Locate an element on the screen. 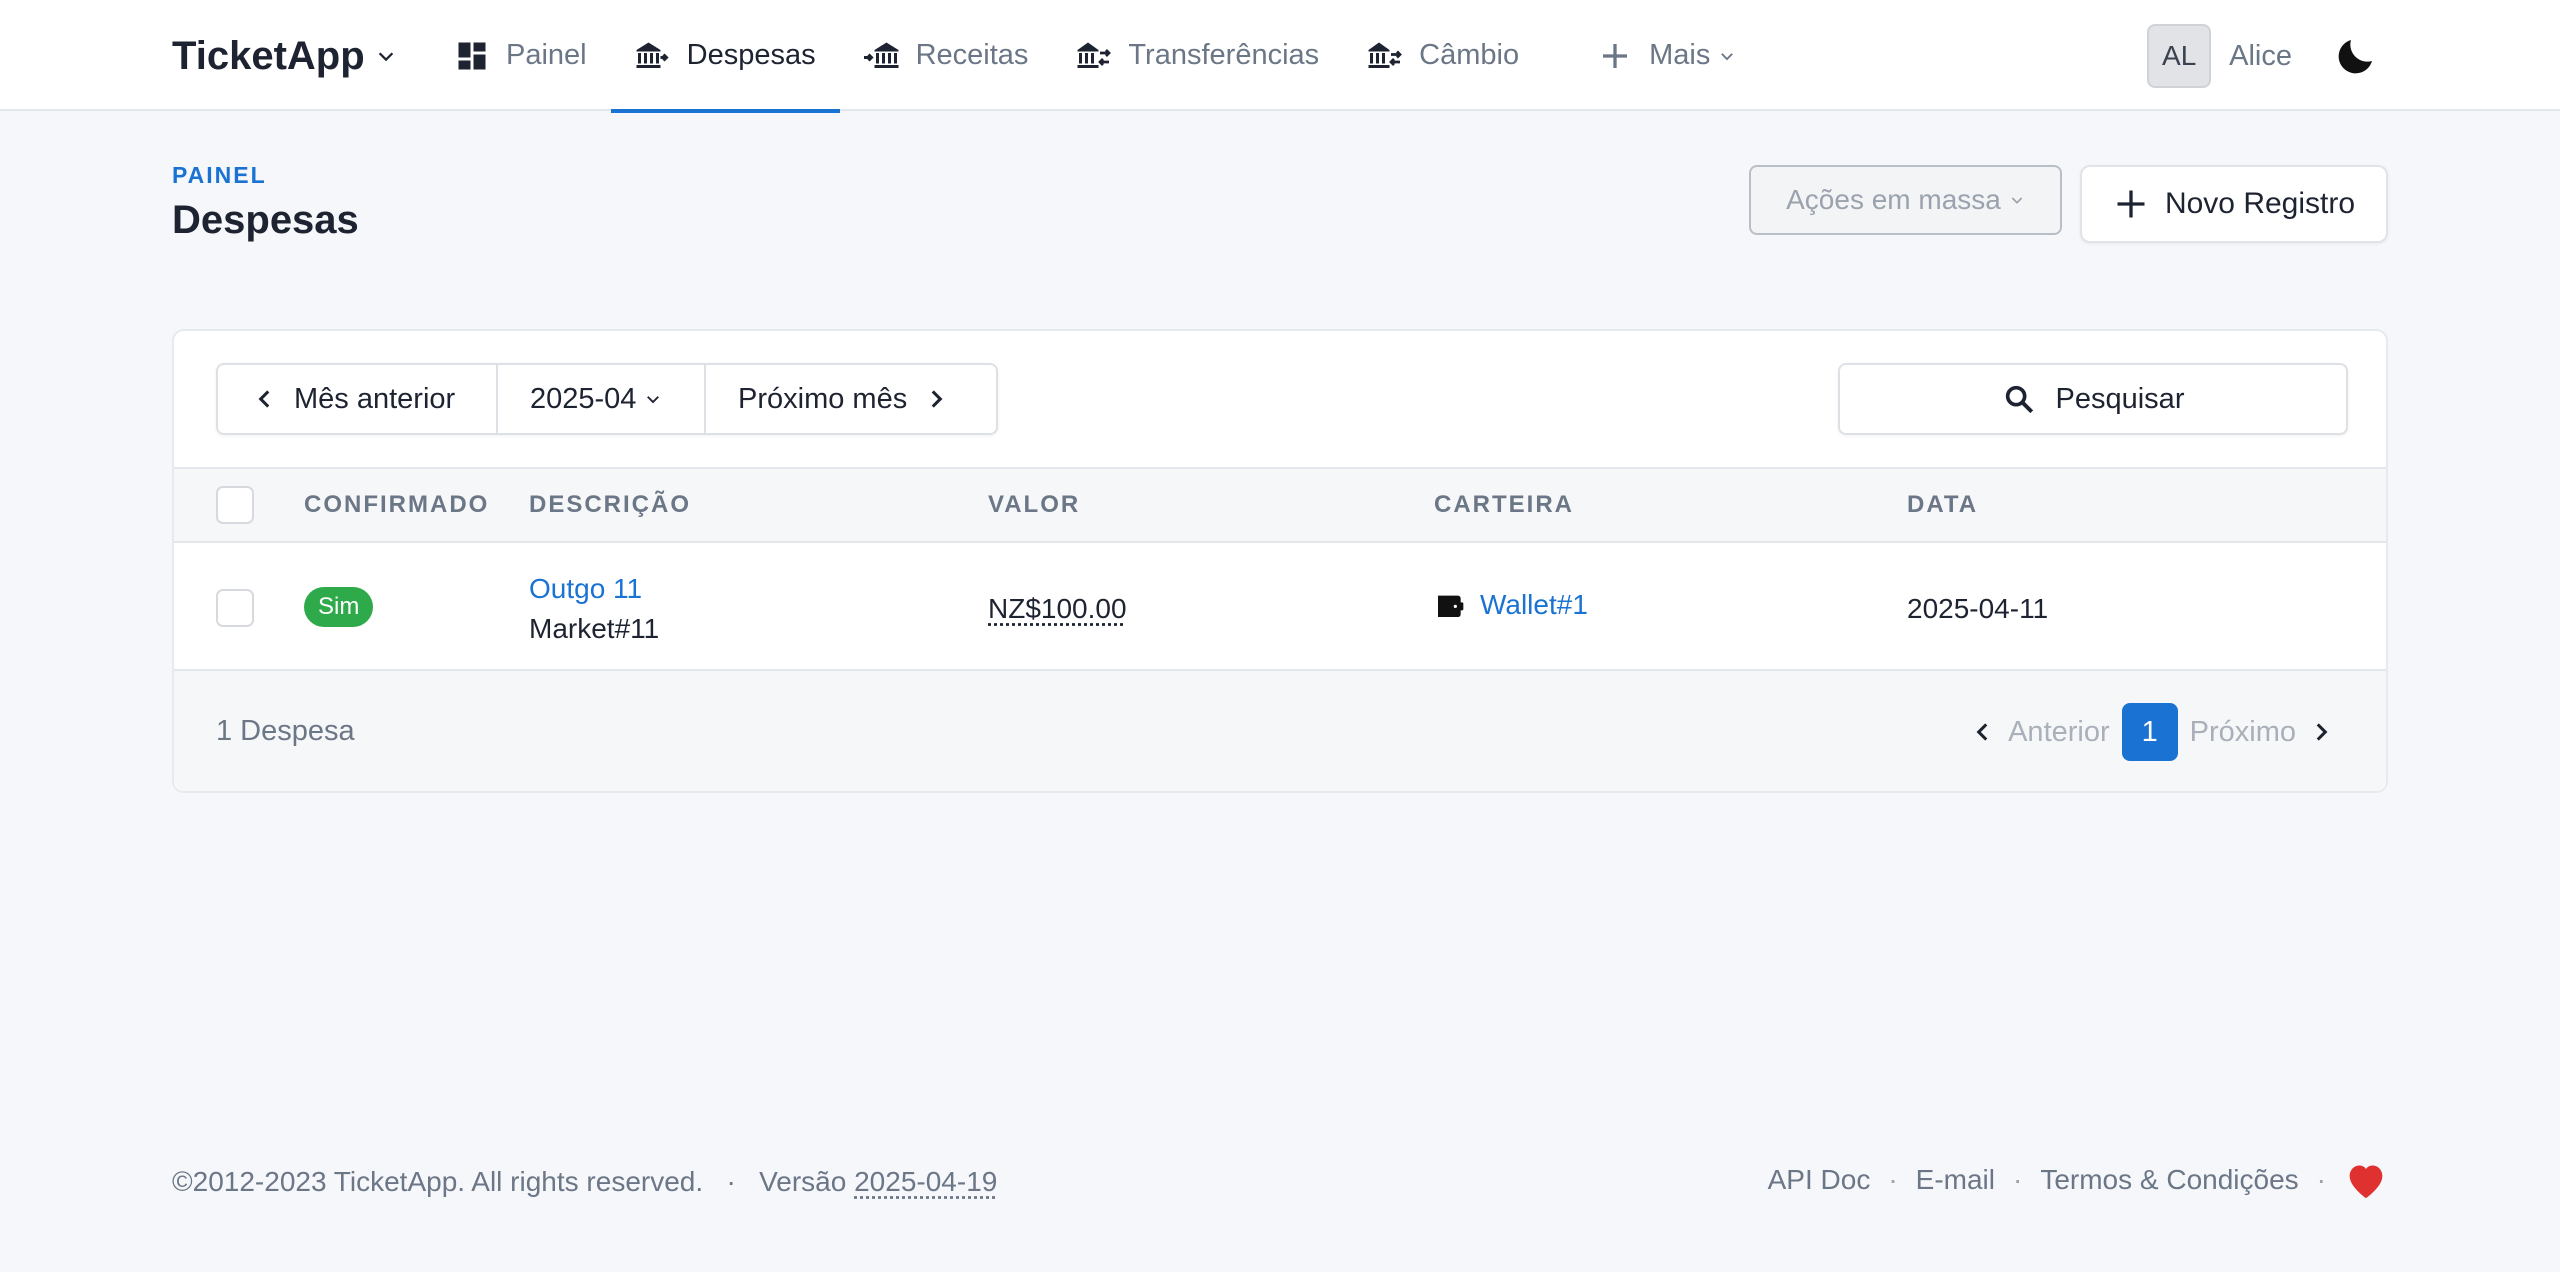  new-record-label: Novo Registro is located at coordinates (2260, 203).